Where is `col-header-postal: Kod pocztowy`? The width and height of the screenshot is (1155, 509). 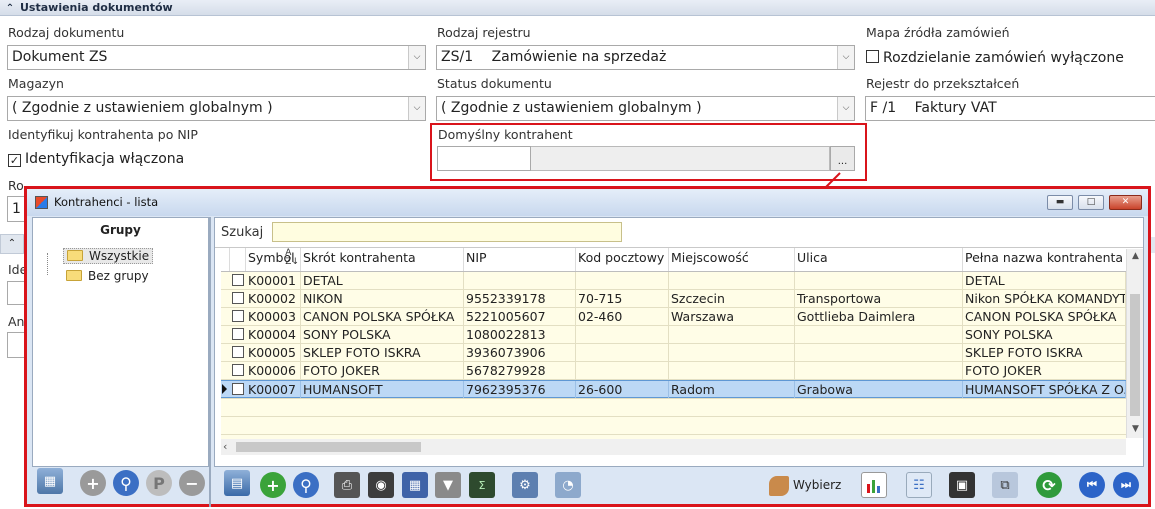
col-header-postal: Kod pocztowy is located at coordinates (622, 259).